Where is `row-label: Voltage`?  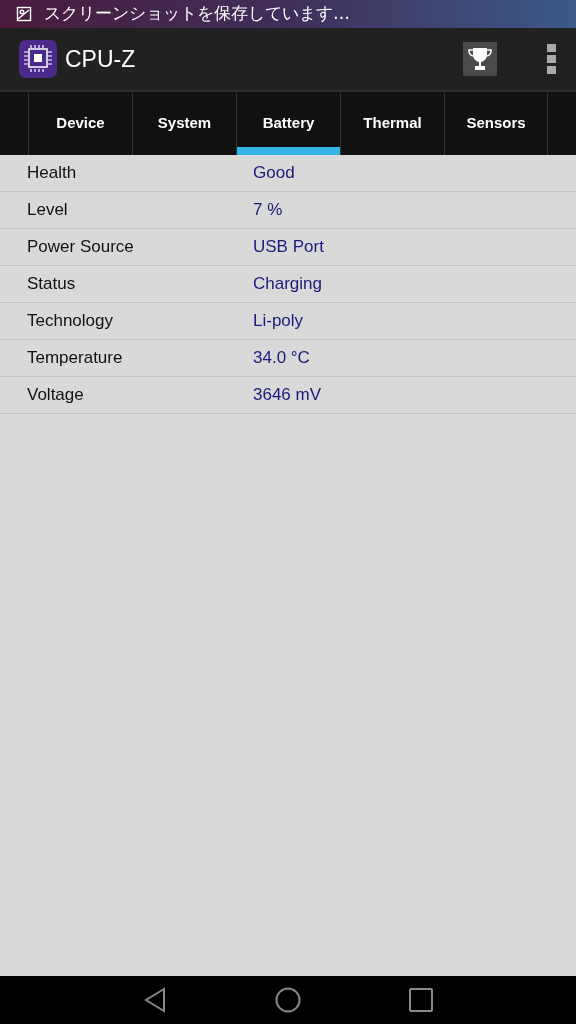
row-label: Voltage is located at coordinates (55, 395).